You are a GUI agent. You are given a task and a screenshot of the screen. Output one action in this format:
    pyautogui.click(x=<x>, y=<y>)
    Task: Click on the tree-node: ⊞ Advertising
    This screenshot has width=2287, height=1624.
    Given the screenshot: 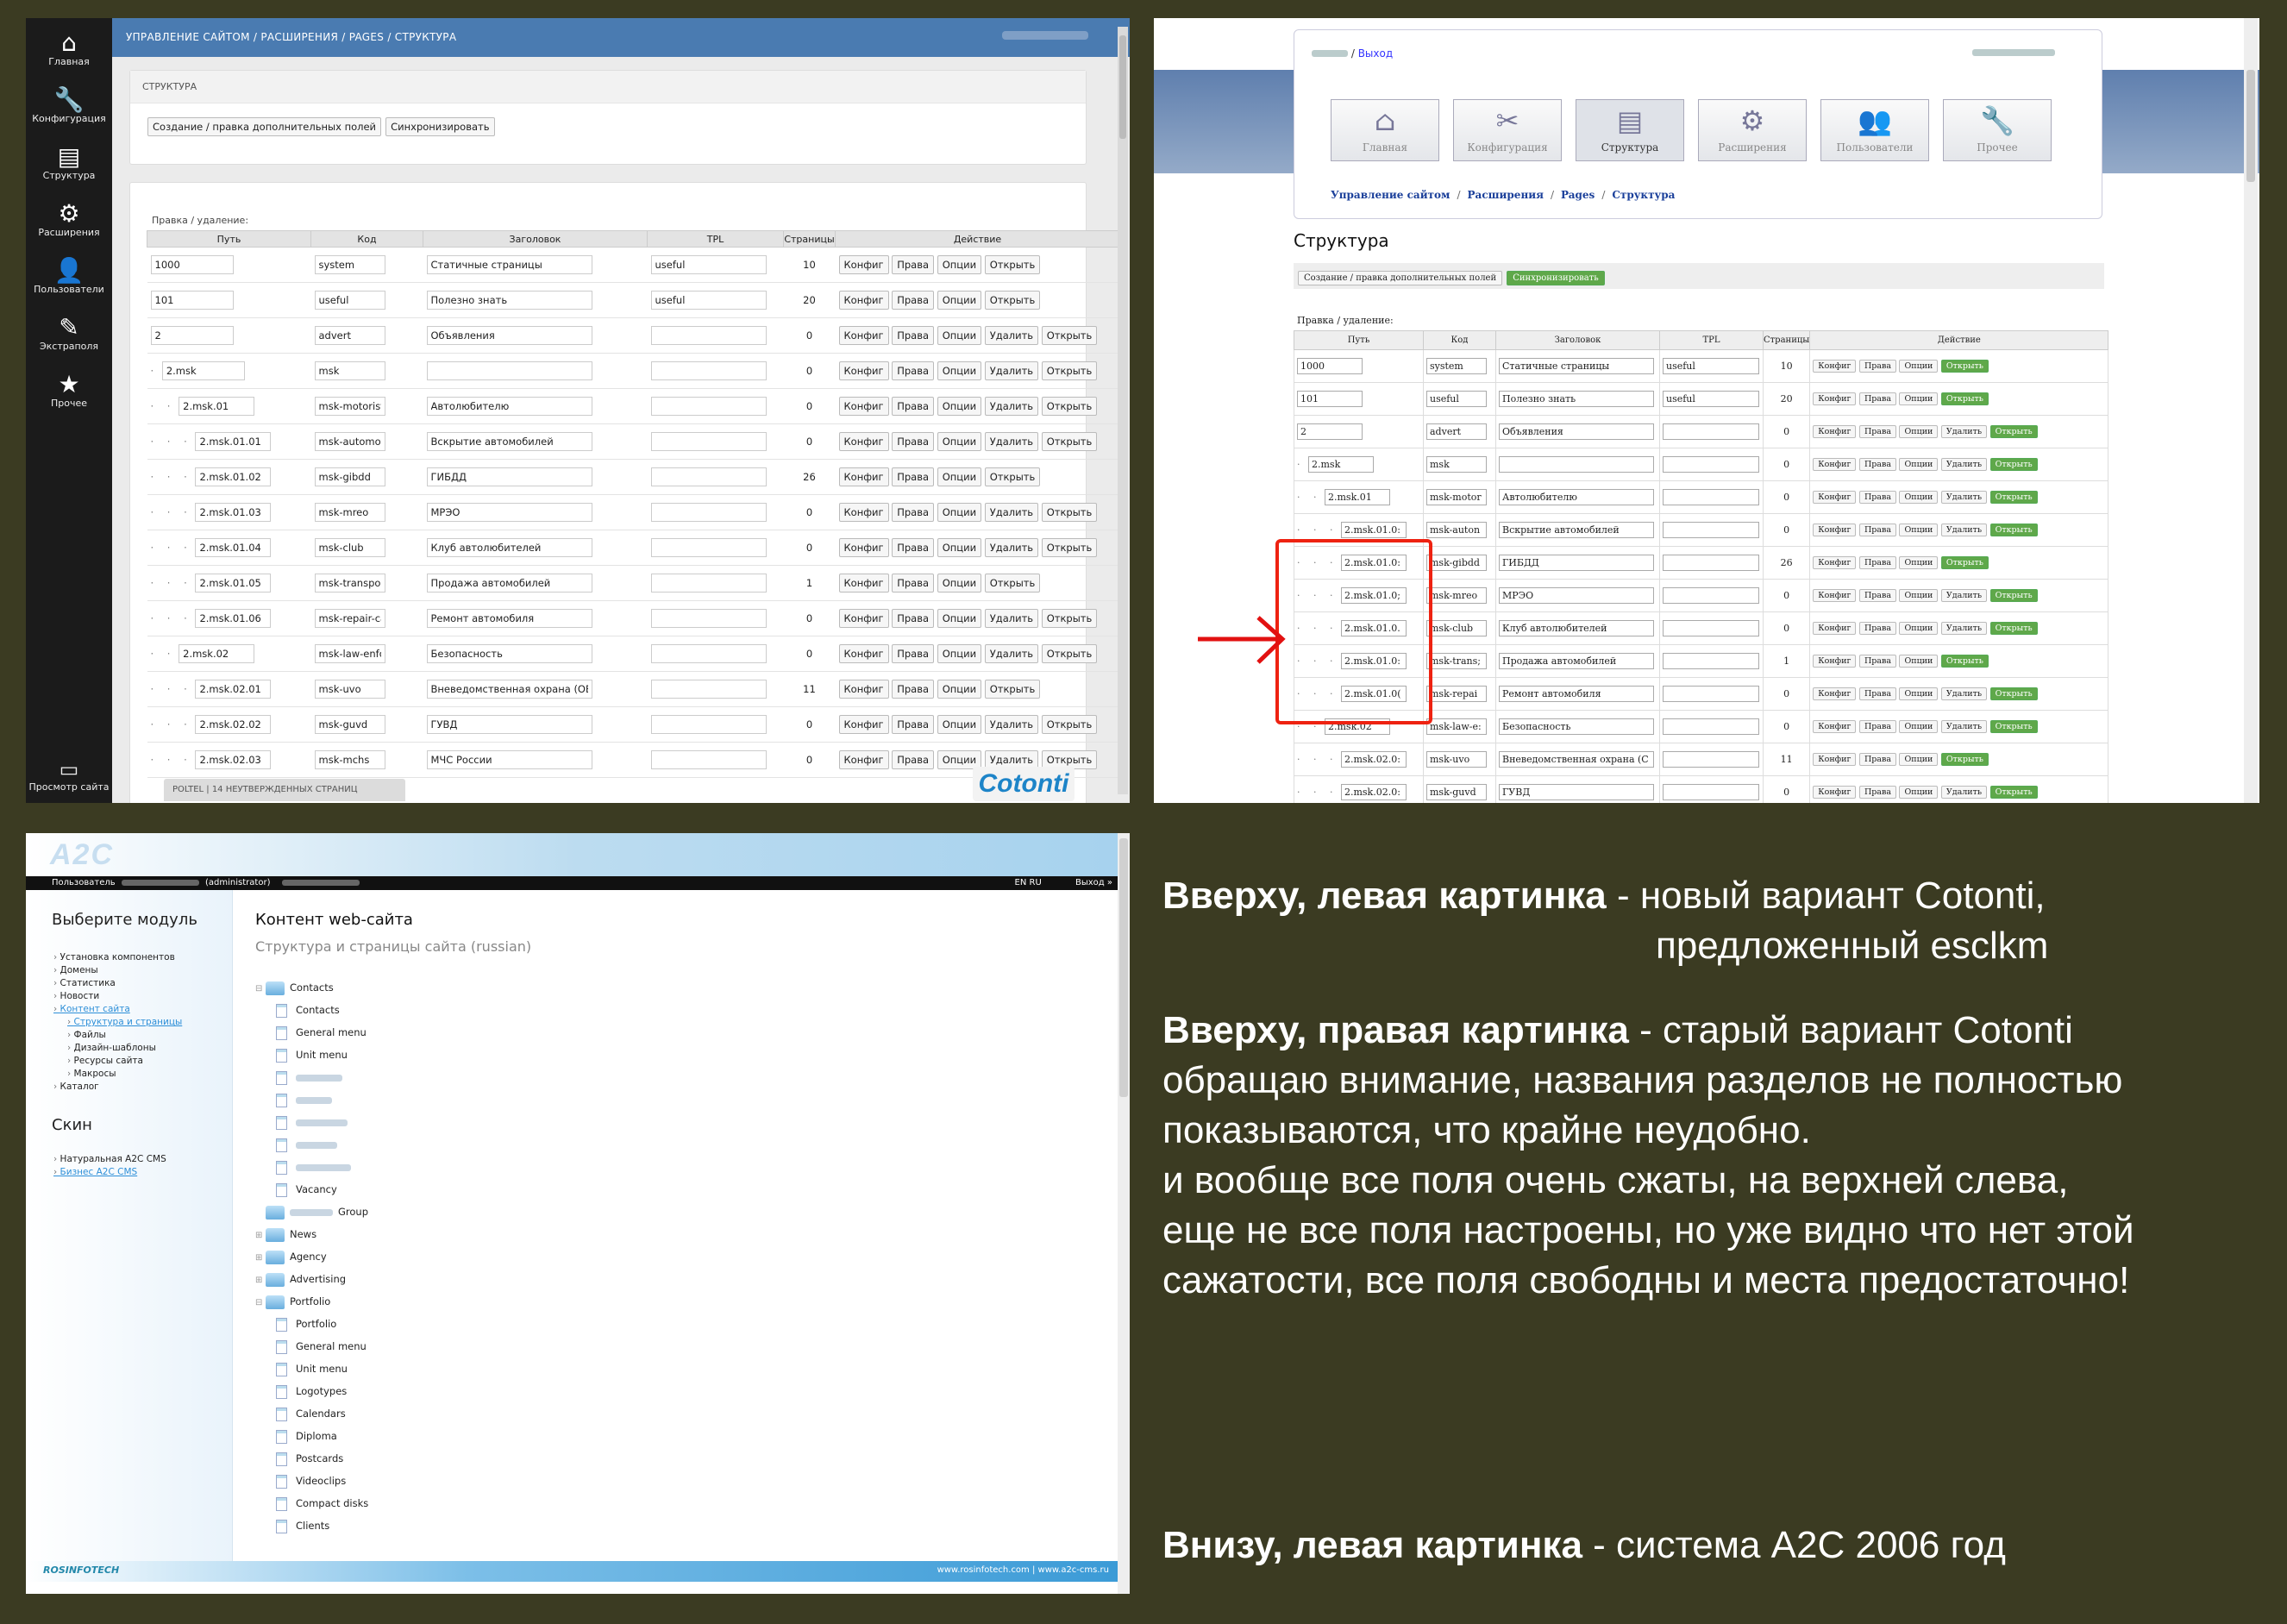 What is the action you would take?
    pyautogui.click(x=311, y=1279)
    